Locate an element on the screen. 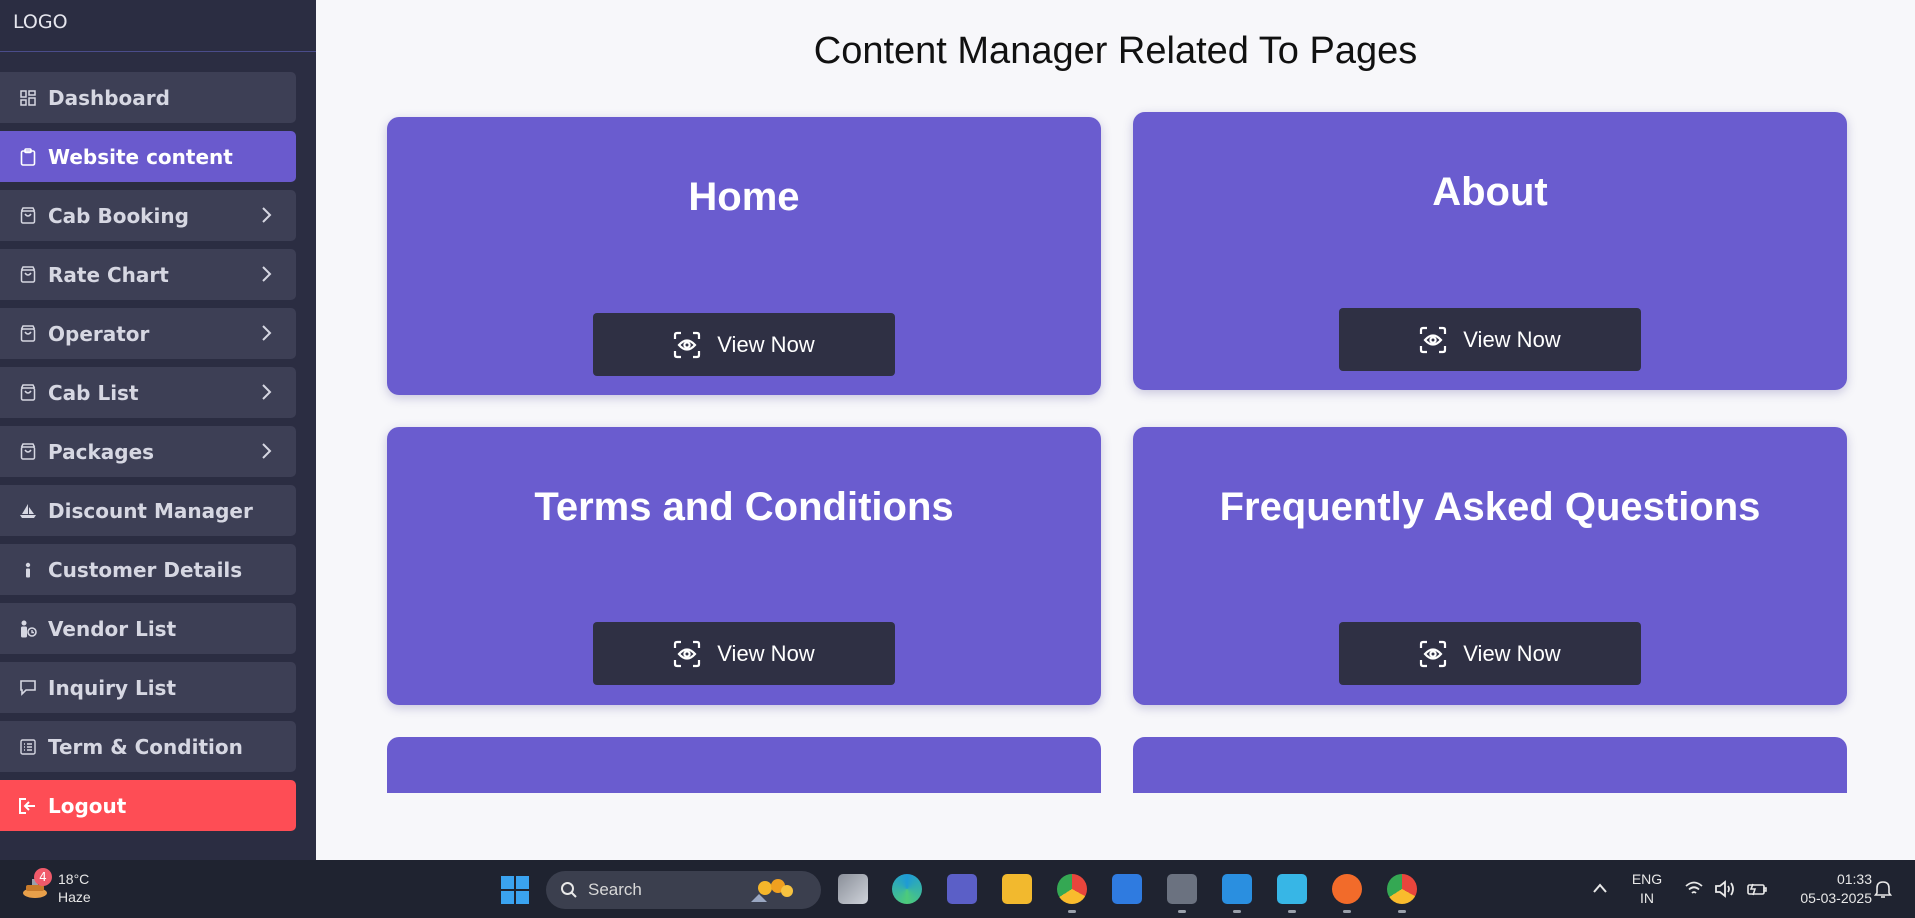 This screenshot has height=918, width=1915. sidebar-item-label: Cab List is located at coordinates (93, 392).